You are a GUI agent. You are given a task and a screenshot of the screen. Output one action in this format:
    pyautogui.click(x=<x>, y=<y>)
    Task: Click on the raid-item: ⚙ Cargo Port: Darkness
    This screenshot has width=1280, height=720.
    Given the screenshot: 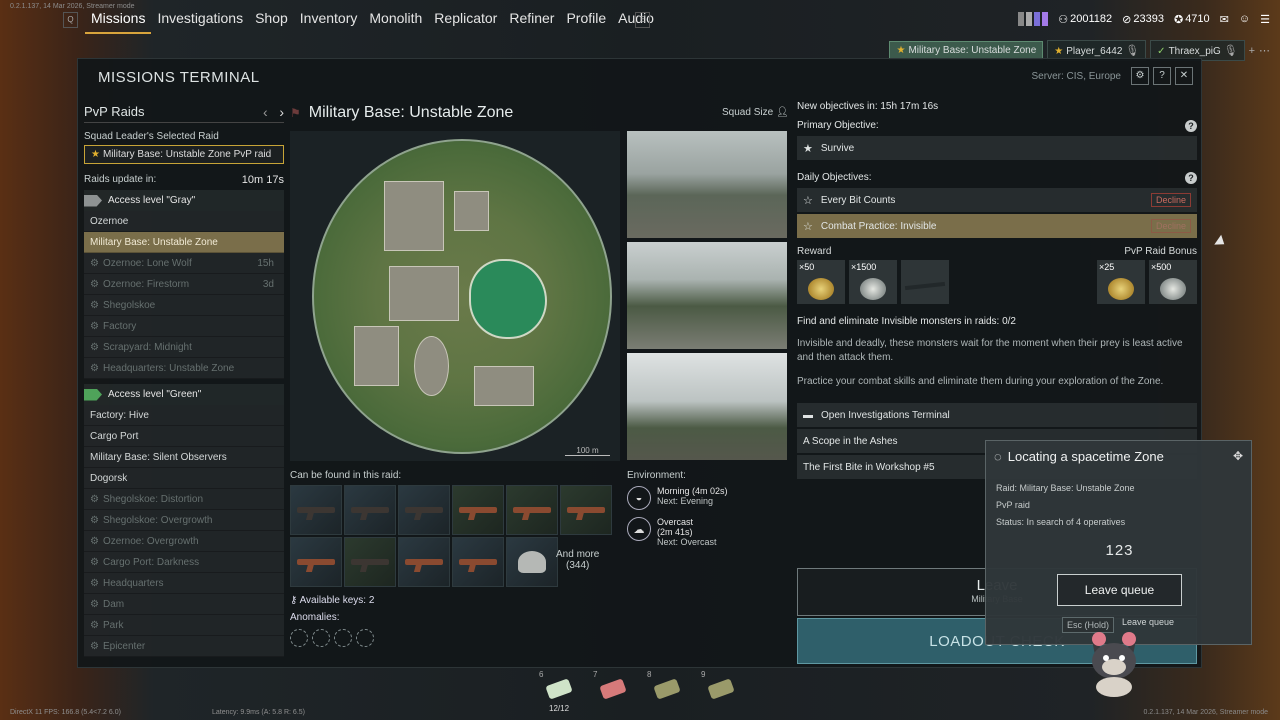 What is the action you would take?
    pyautogui.click(x=184, y=562)
    